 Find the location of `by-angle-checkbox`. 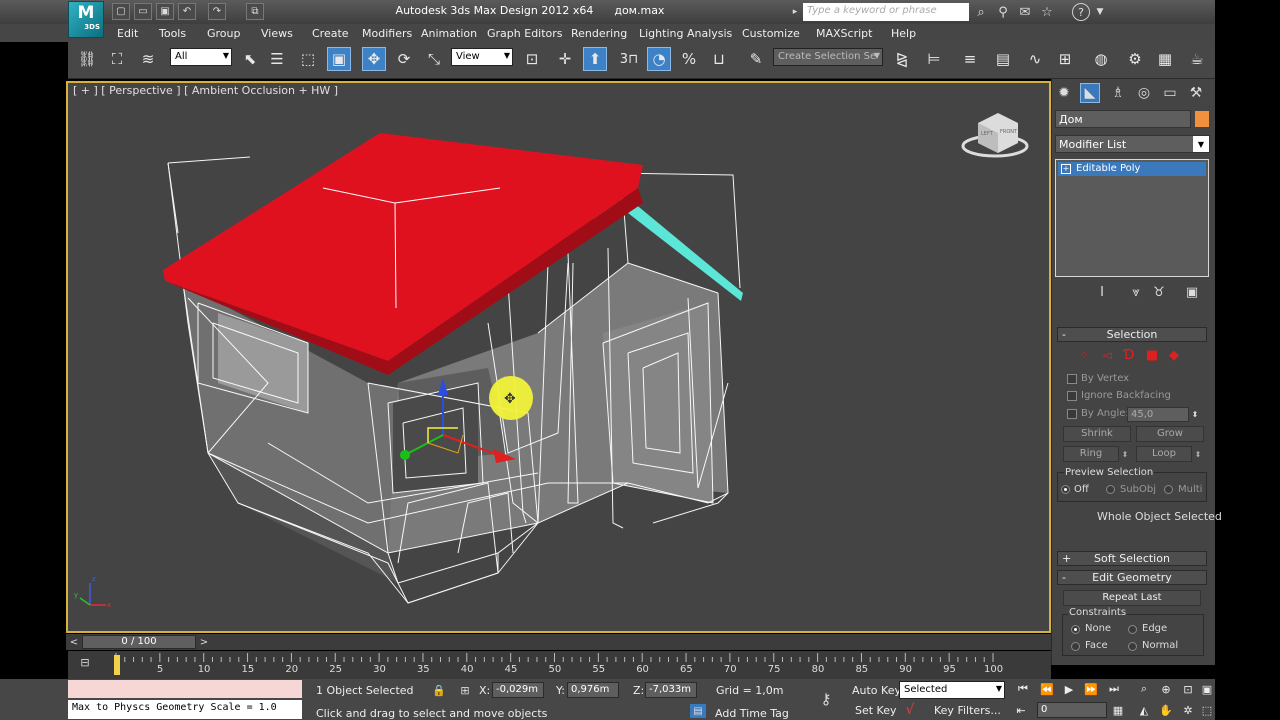

by-angle-checkbox is located at coordinates (1072, 414).